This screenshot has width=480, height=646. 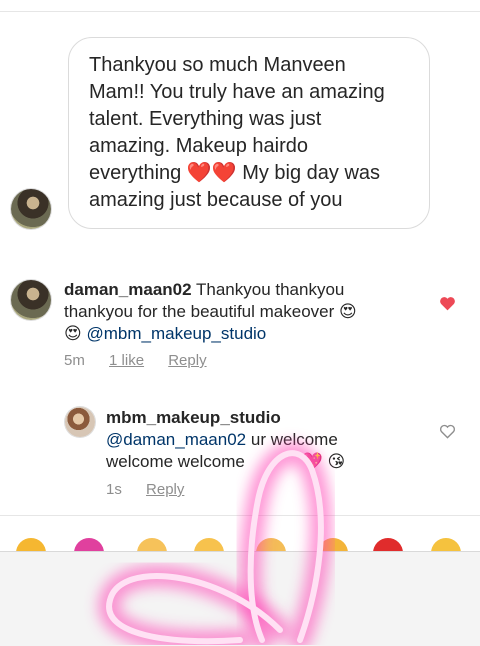 I want to click on heart-filled-icon, so click(x=447, y=303).